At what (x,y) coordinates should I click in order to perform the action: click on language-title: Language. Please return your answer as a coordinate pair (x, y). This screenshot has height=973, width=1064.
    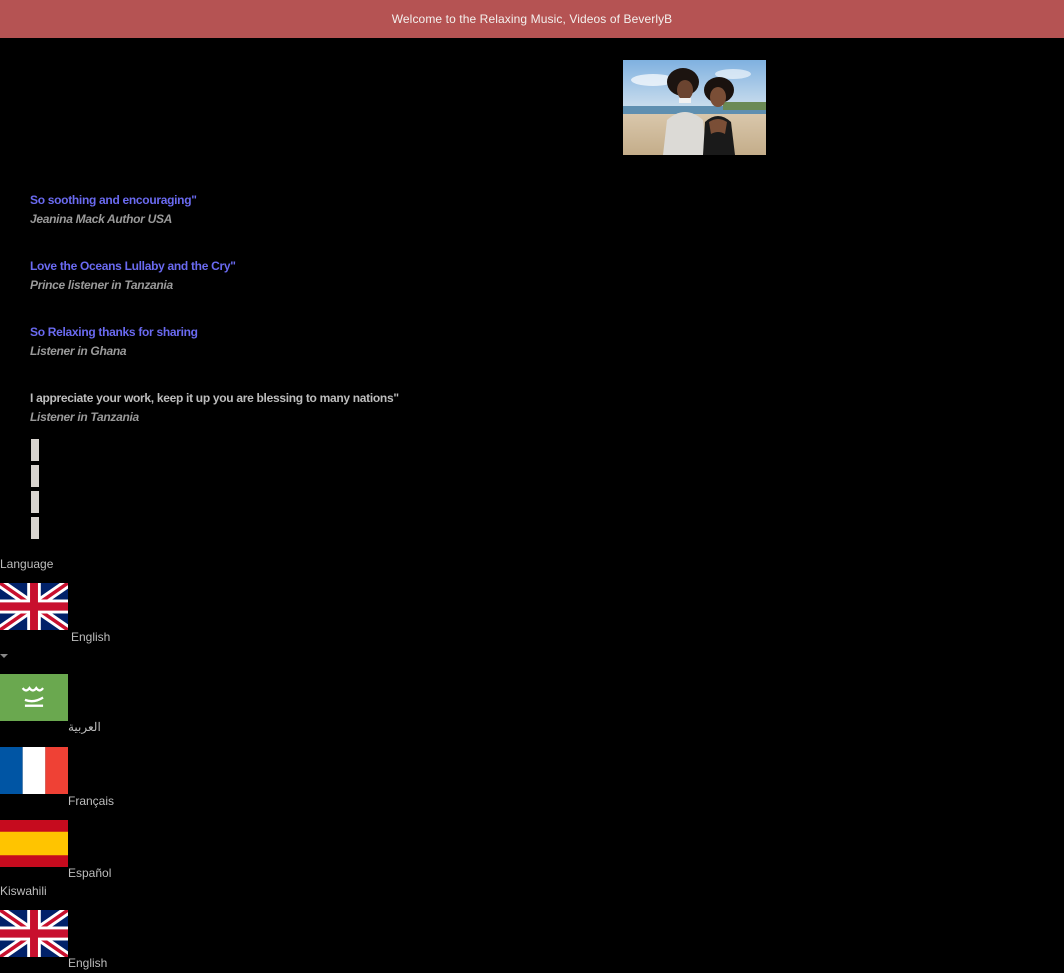
    Looking at the image, I should click on (27, 564).